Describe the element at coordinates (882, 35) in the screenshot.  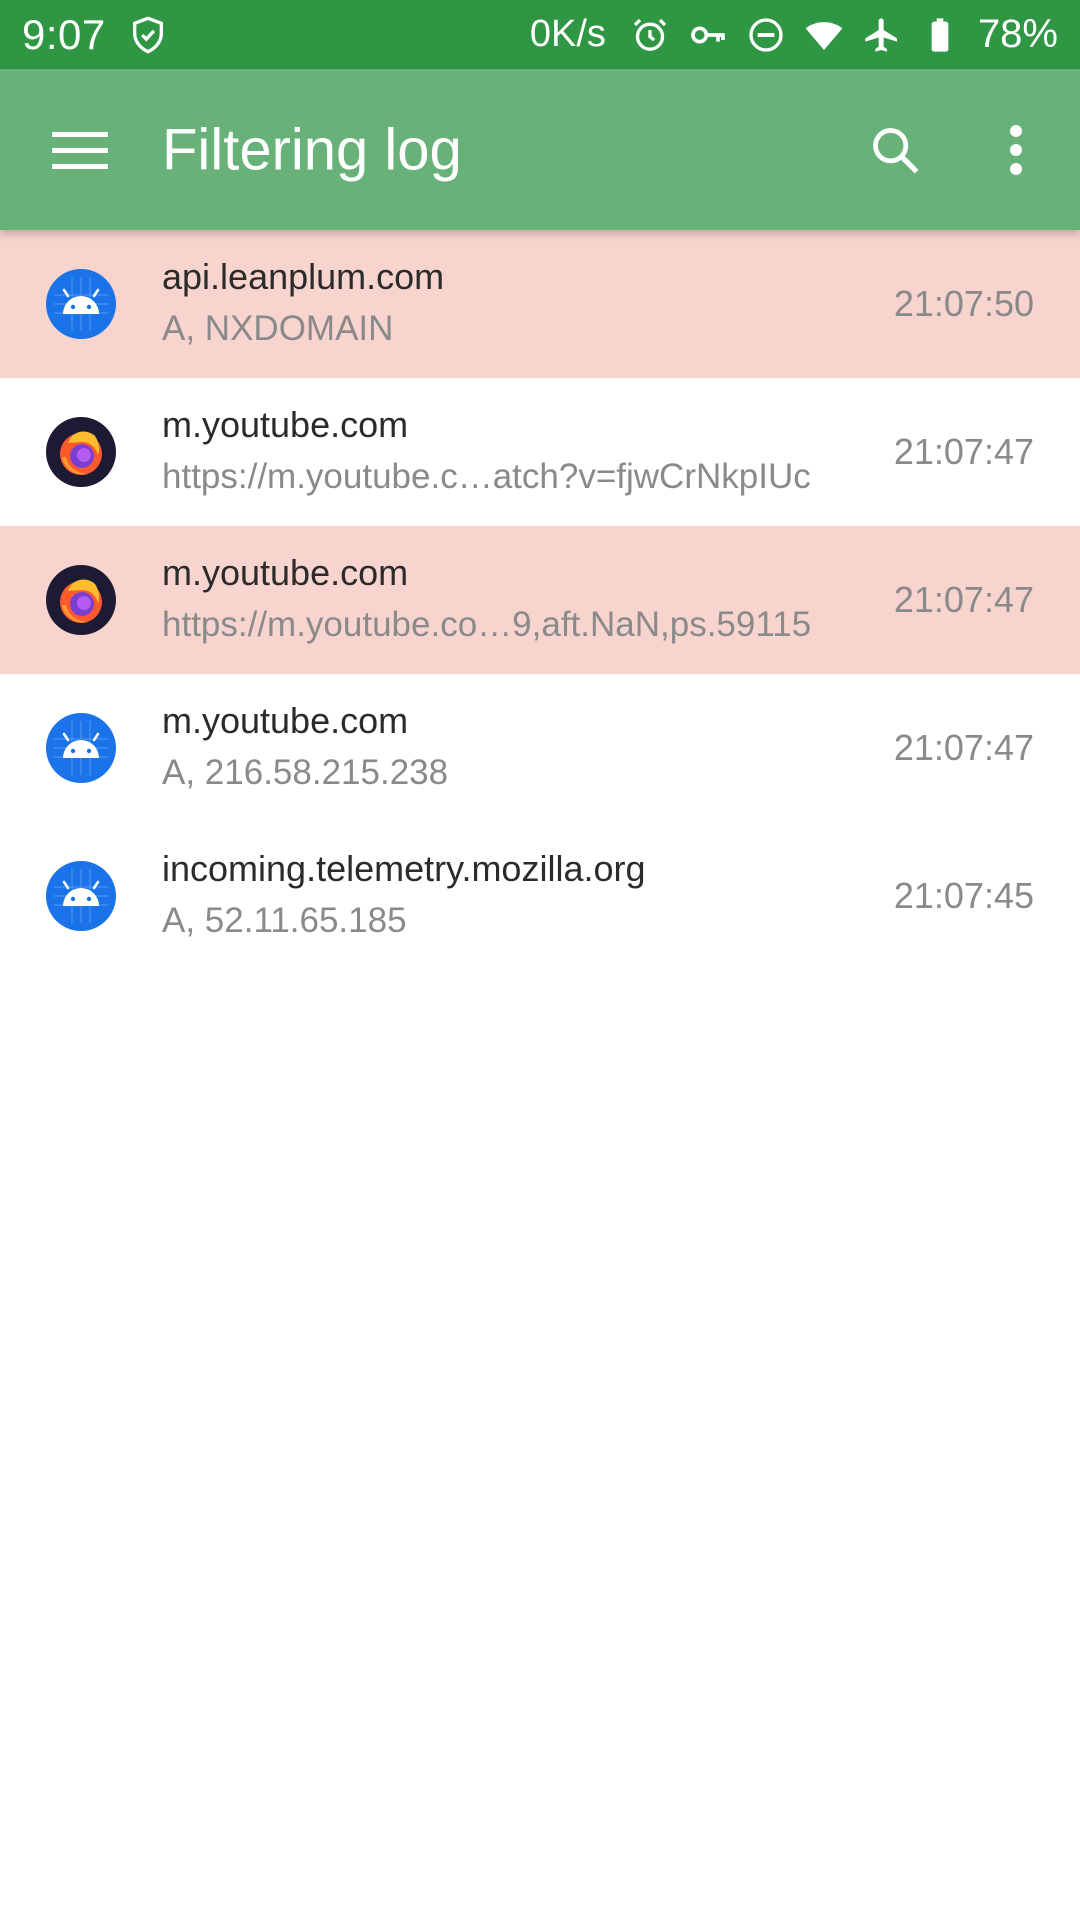
I see `airplane-icon` at that location.